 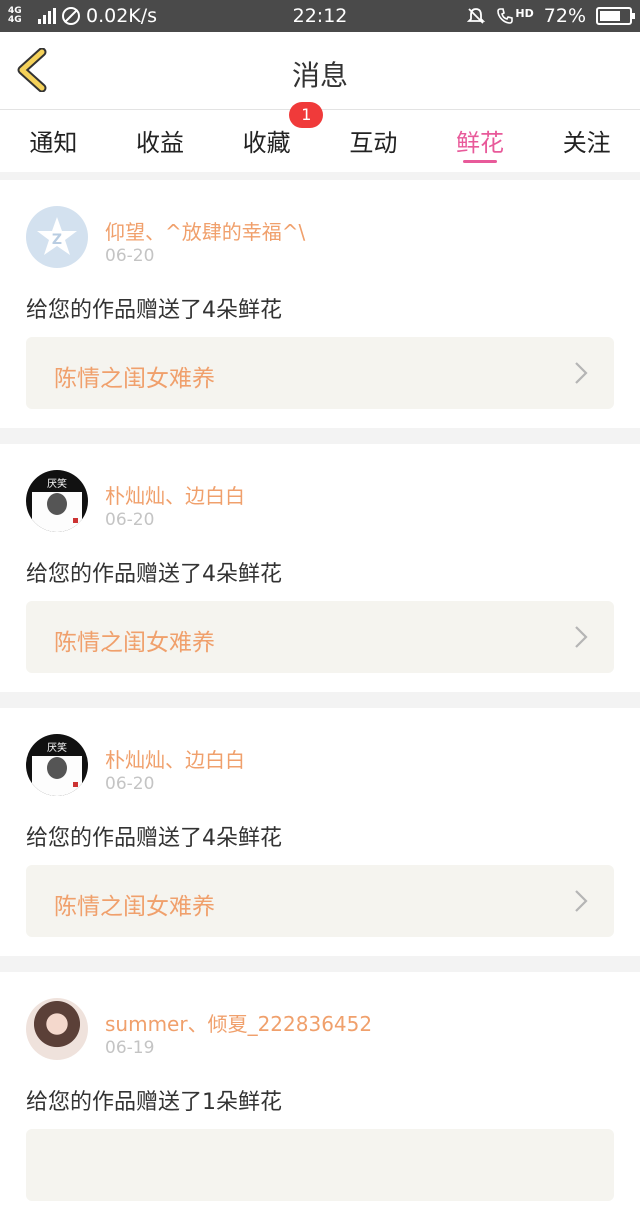 I want to click on phone-icon, so click(x=505, y=16).